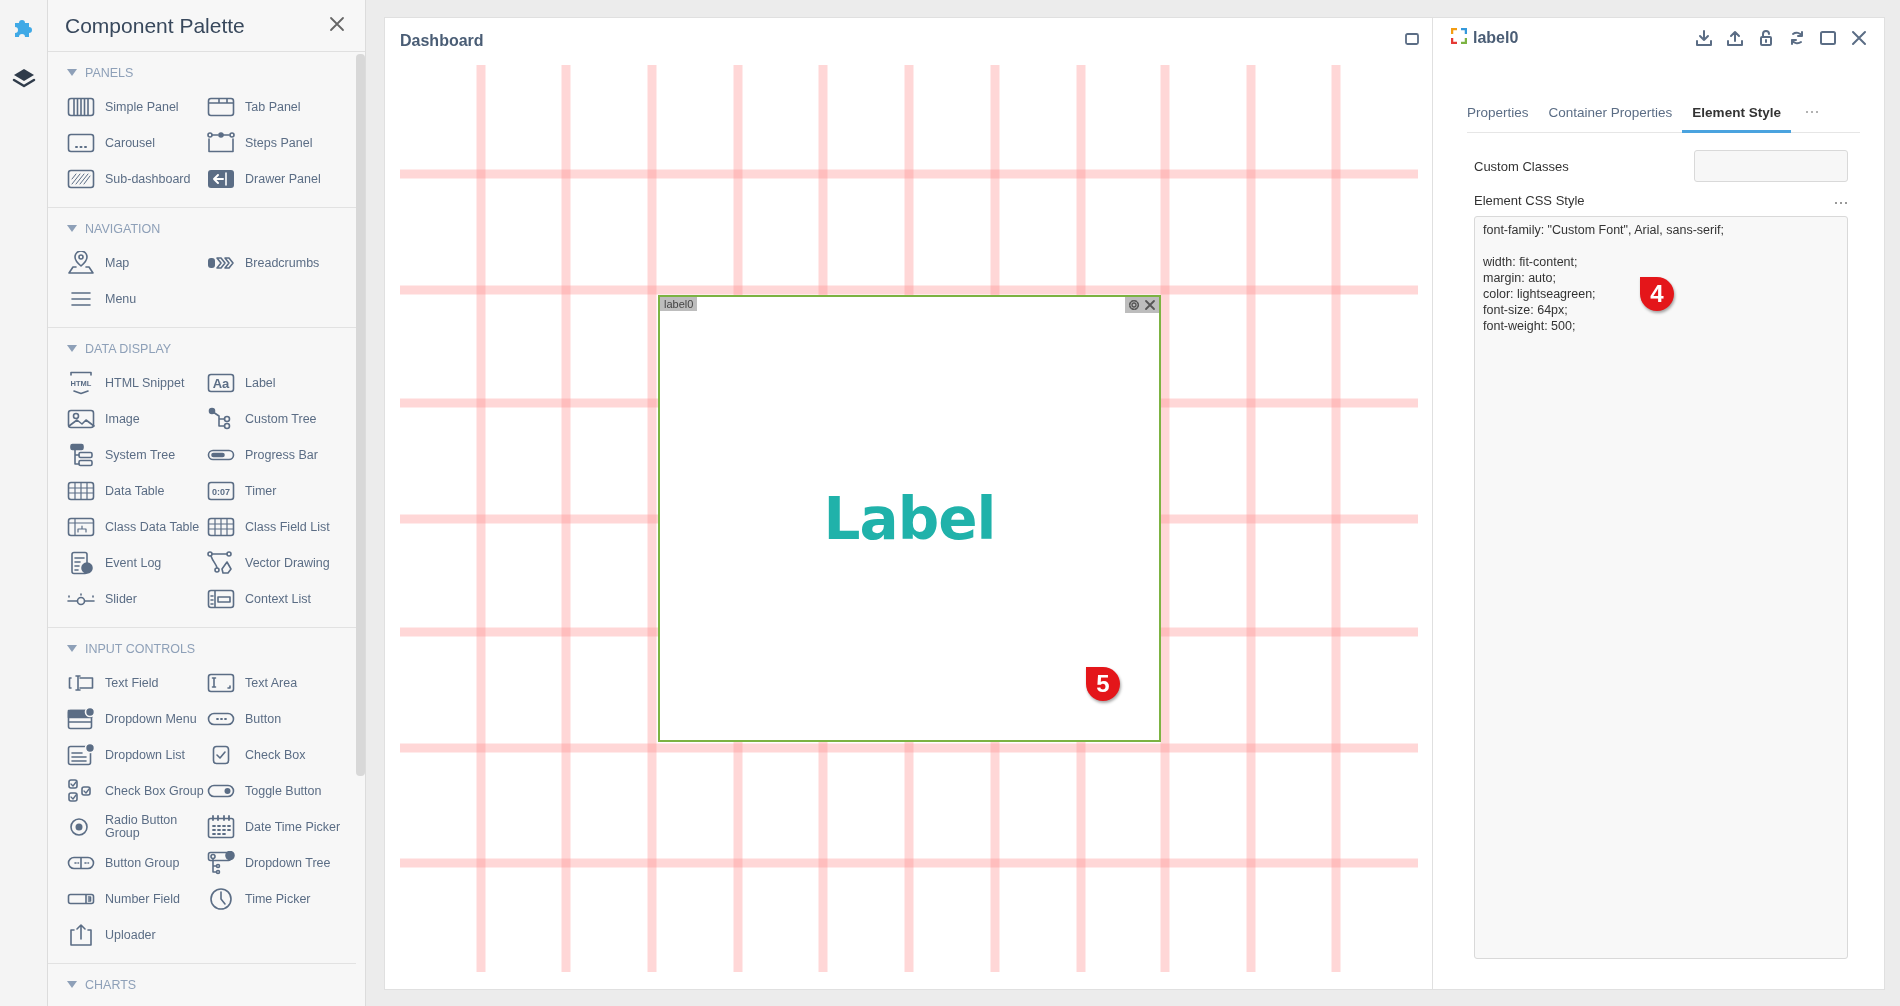 The image size is (1900, 1006). I want to click on palette-item: Toggle Button, so click(277, 791).